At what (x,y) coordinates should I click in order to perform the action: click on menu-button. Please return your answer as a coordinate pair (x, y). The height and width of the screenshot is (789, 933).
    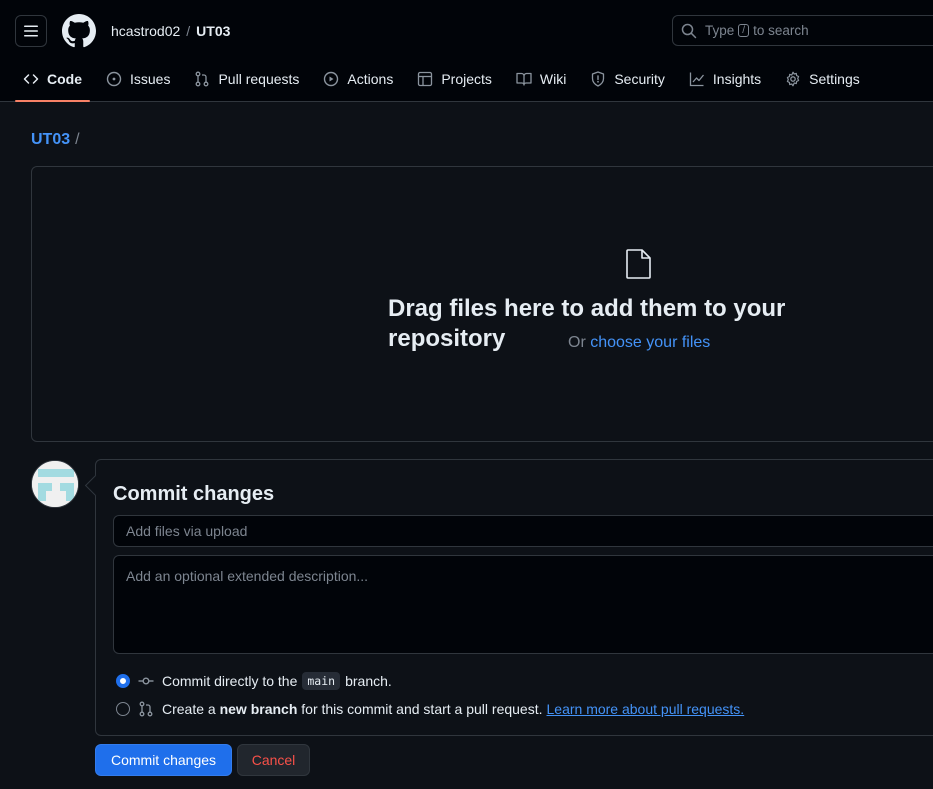
    Looking at the image, I should click on (31, 31).